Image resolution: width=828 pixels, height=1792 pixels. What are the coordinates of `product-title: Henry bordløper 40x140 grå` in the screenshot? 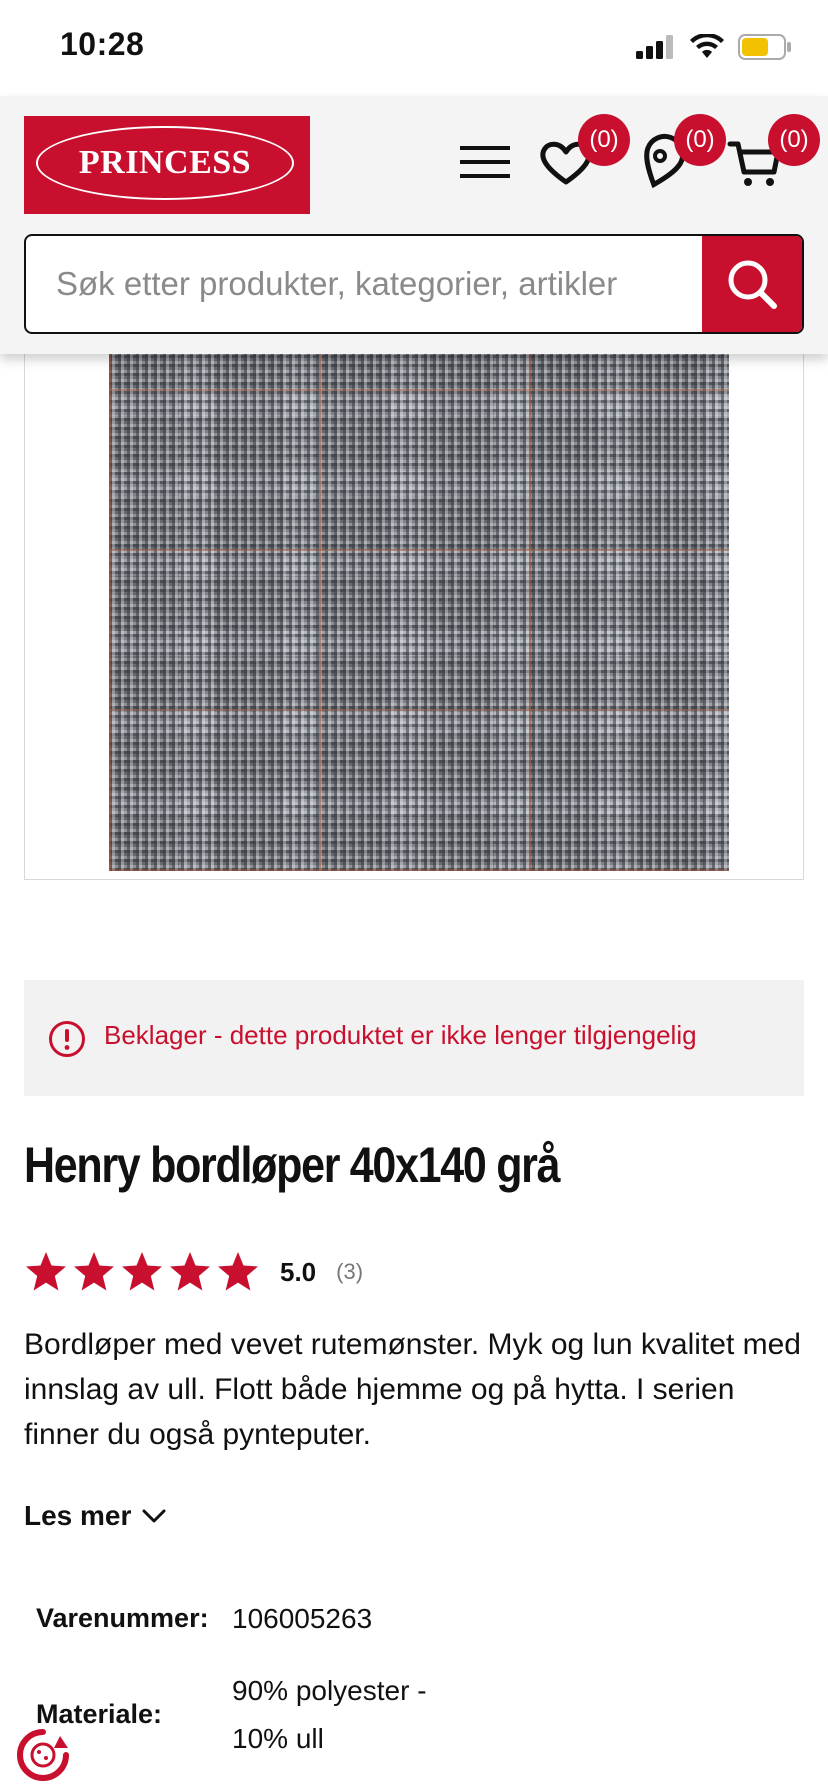 It's located at (292, 1165).